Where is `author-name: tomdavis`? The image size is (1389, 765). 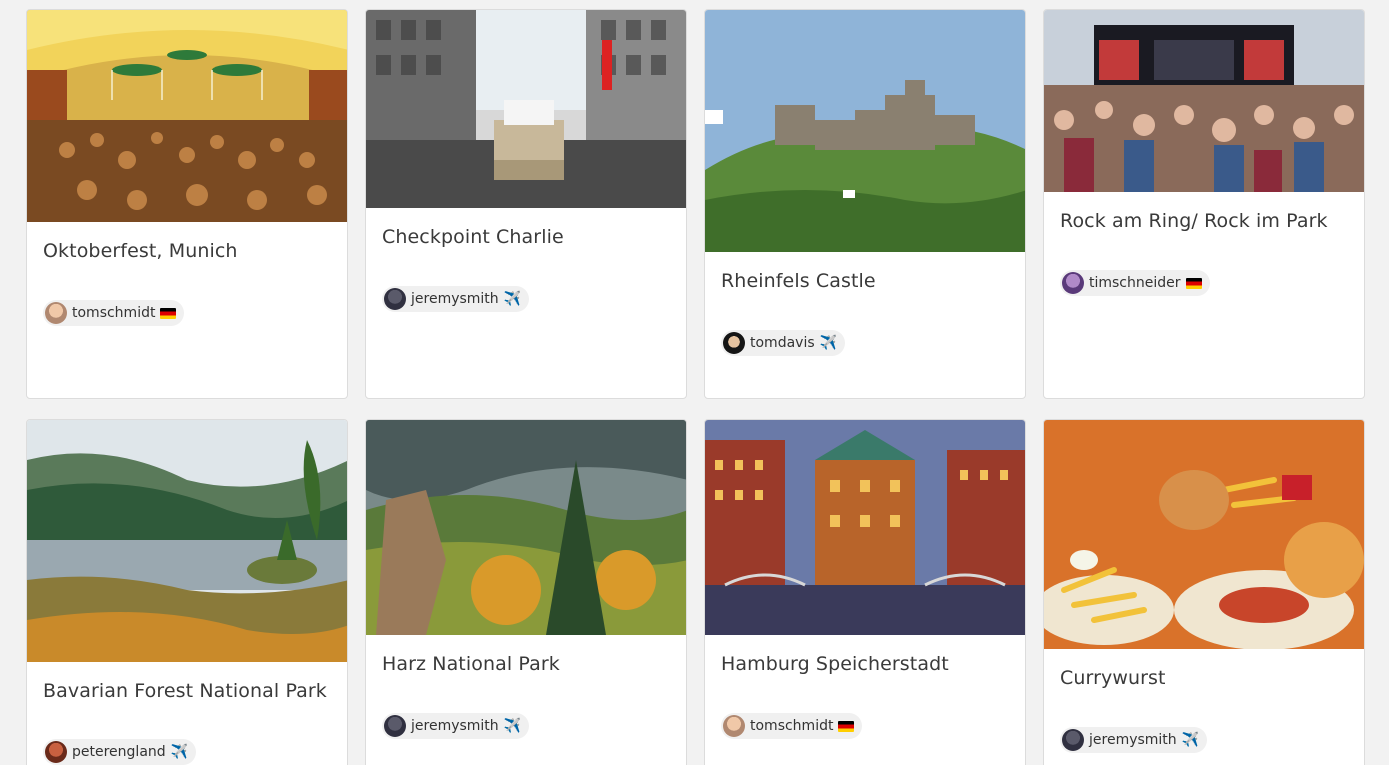
author-name: tomdavis is located at coordinates (782, 343).